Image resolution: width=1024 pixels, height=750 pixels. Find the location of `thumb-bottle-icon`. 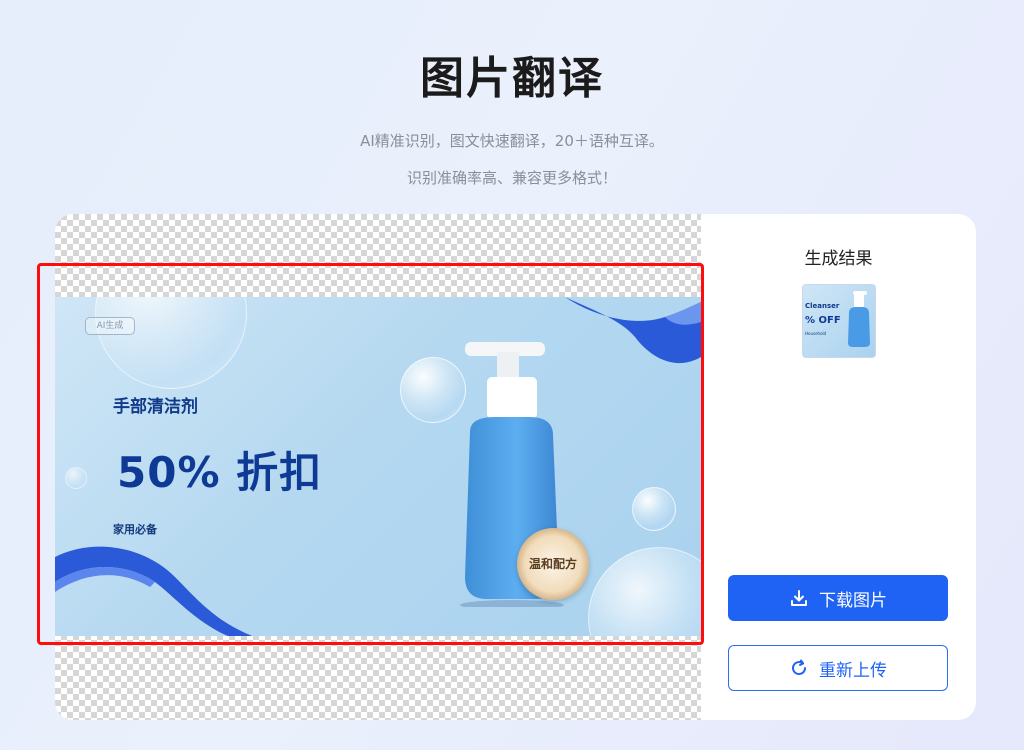

thumb-bottle-icon is located at coordinates (859, 319).